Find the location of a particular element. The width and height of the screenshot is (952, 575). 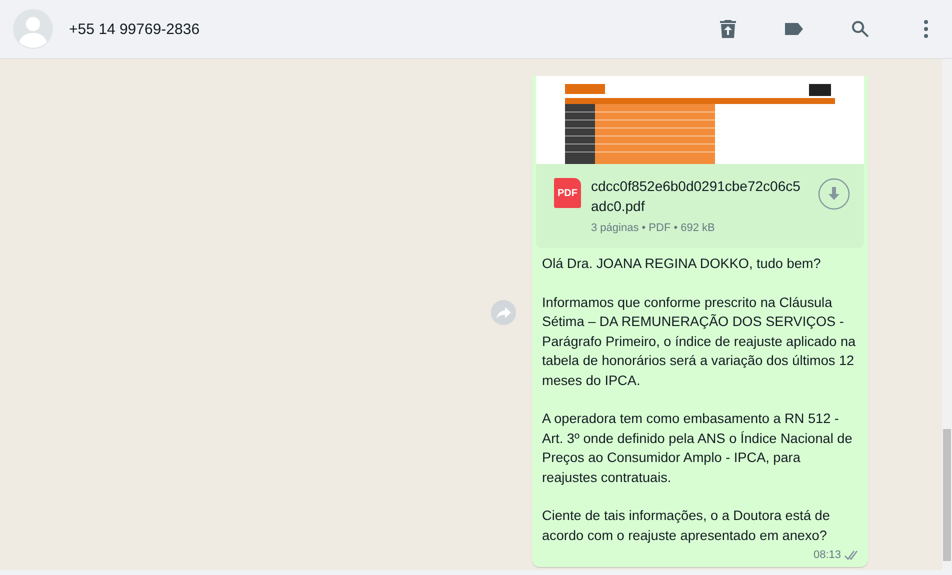

message-time: 08:13 is located at coordinates (827, 555).